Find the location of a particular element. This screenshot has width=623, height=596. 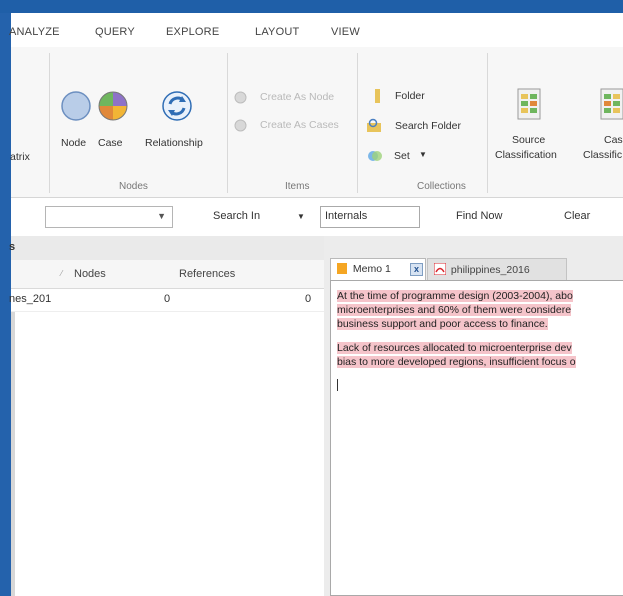

tab-memo: Memo 1 x is located at coordinates (378, 269).